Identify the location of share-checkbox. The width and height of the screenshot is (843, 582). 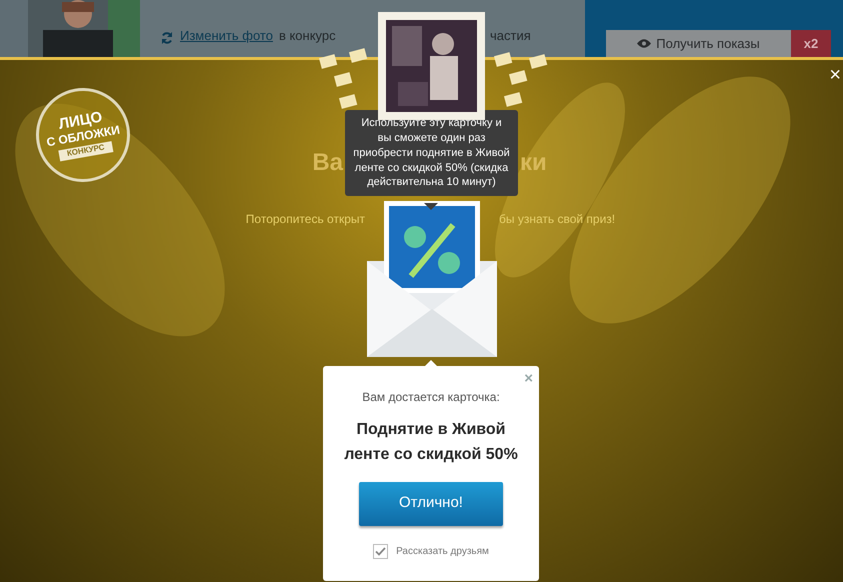
(380, 551).